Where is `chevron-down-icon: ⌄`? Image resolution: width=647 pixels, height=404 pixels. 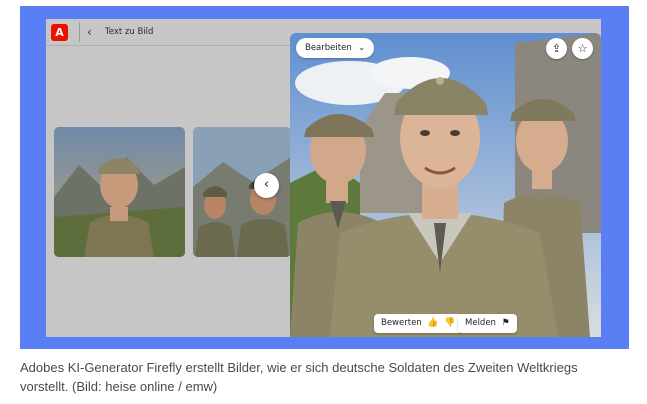 chevron-down-icon: ⌄ is located at coordinates (362, 47).